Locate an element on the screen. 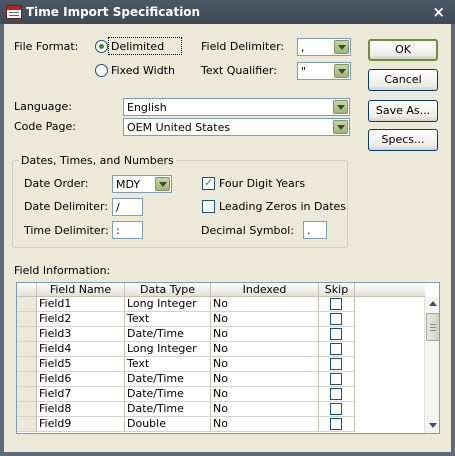 Image resolution: width=455 pixels, height=456 pixels. close-icon: × is located at coordinates (438, 12).